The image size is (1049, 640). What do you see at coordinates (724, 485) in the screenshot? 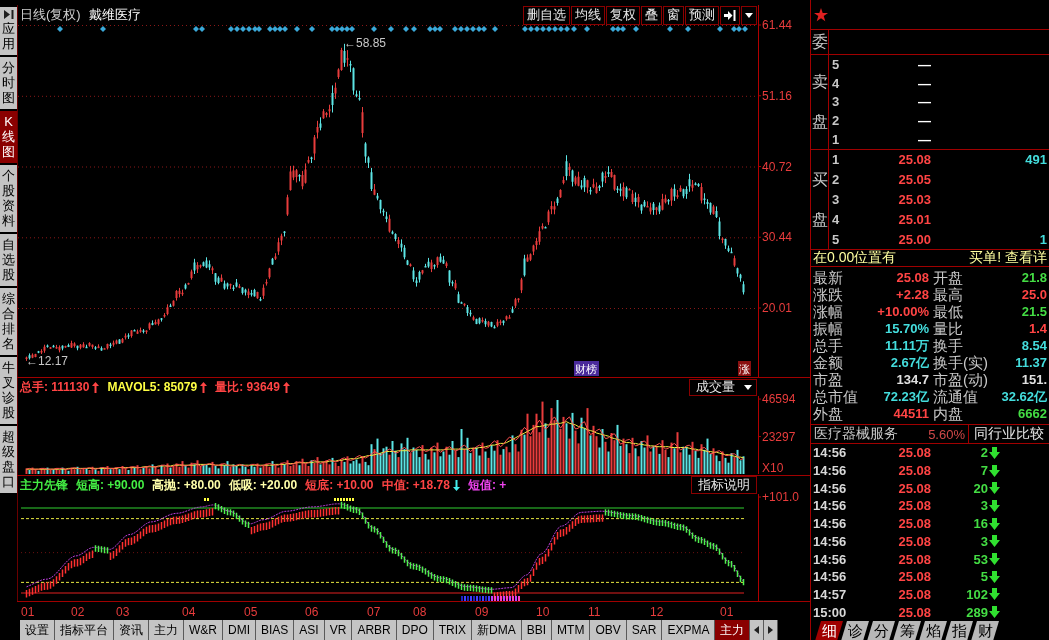
I see `help-button: 指标说明` at bounding box center [724, 485].